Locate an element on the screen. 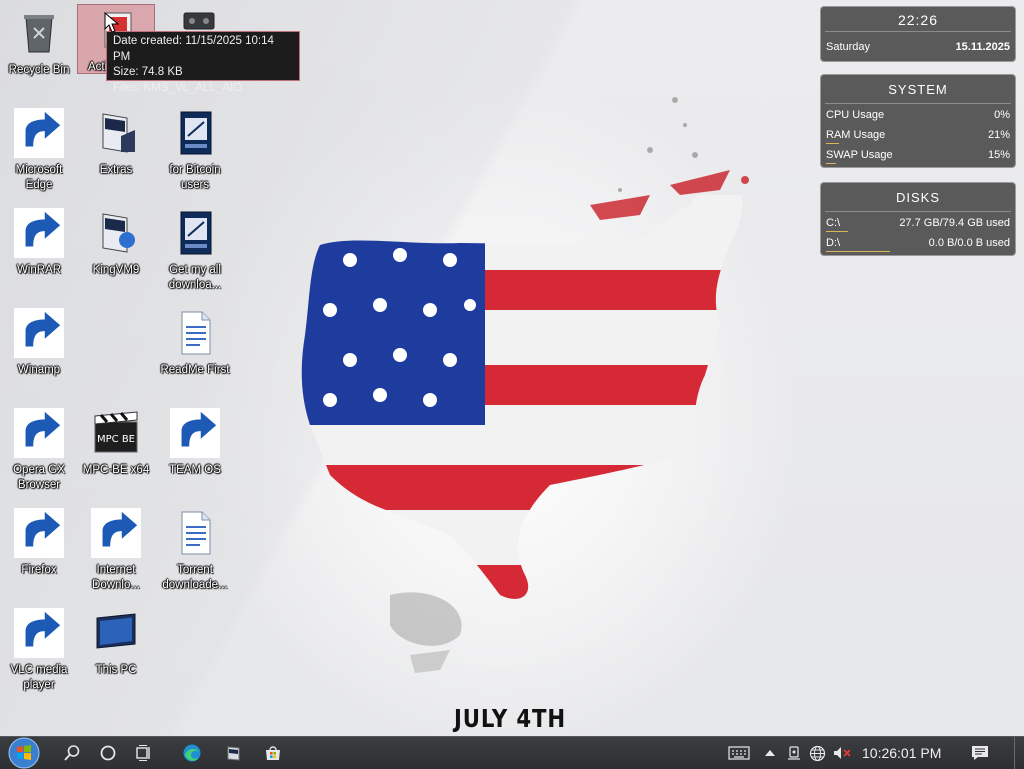 This screenshot has width=1024, height=769. app-icon is located at coordinates (233, 753).